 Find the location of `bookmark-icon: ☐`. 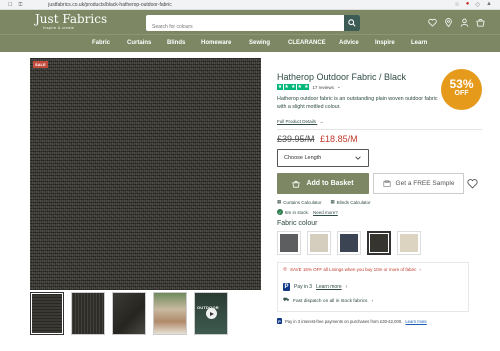

bookmark-icon: ☐ is located at coordinates (10, 5).